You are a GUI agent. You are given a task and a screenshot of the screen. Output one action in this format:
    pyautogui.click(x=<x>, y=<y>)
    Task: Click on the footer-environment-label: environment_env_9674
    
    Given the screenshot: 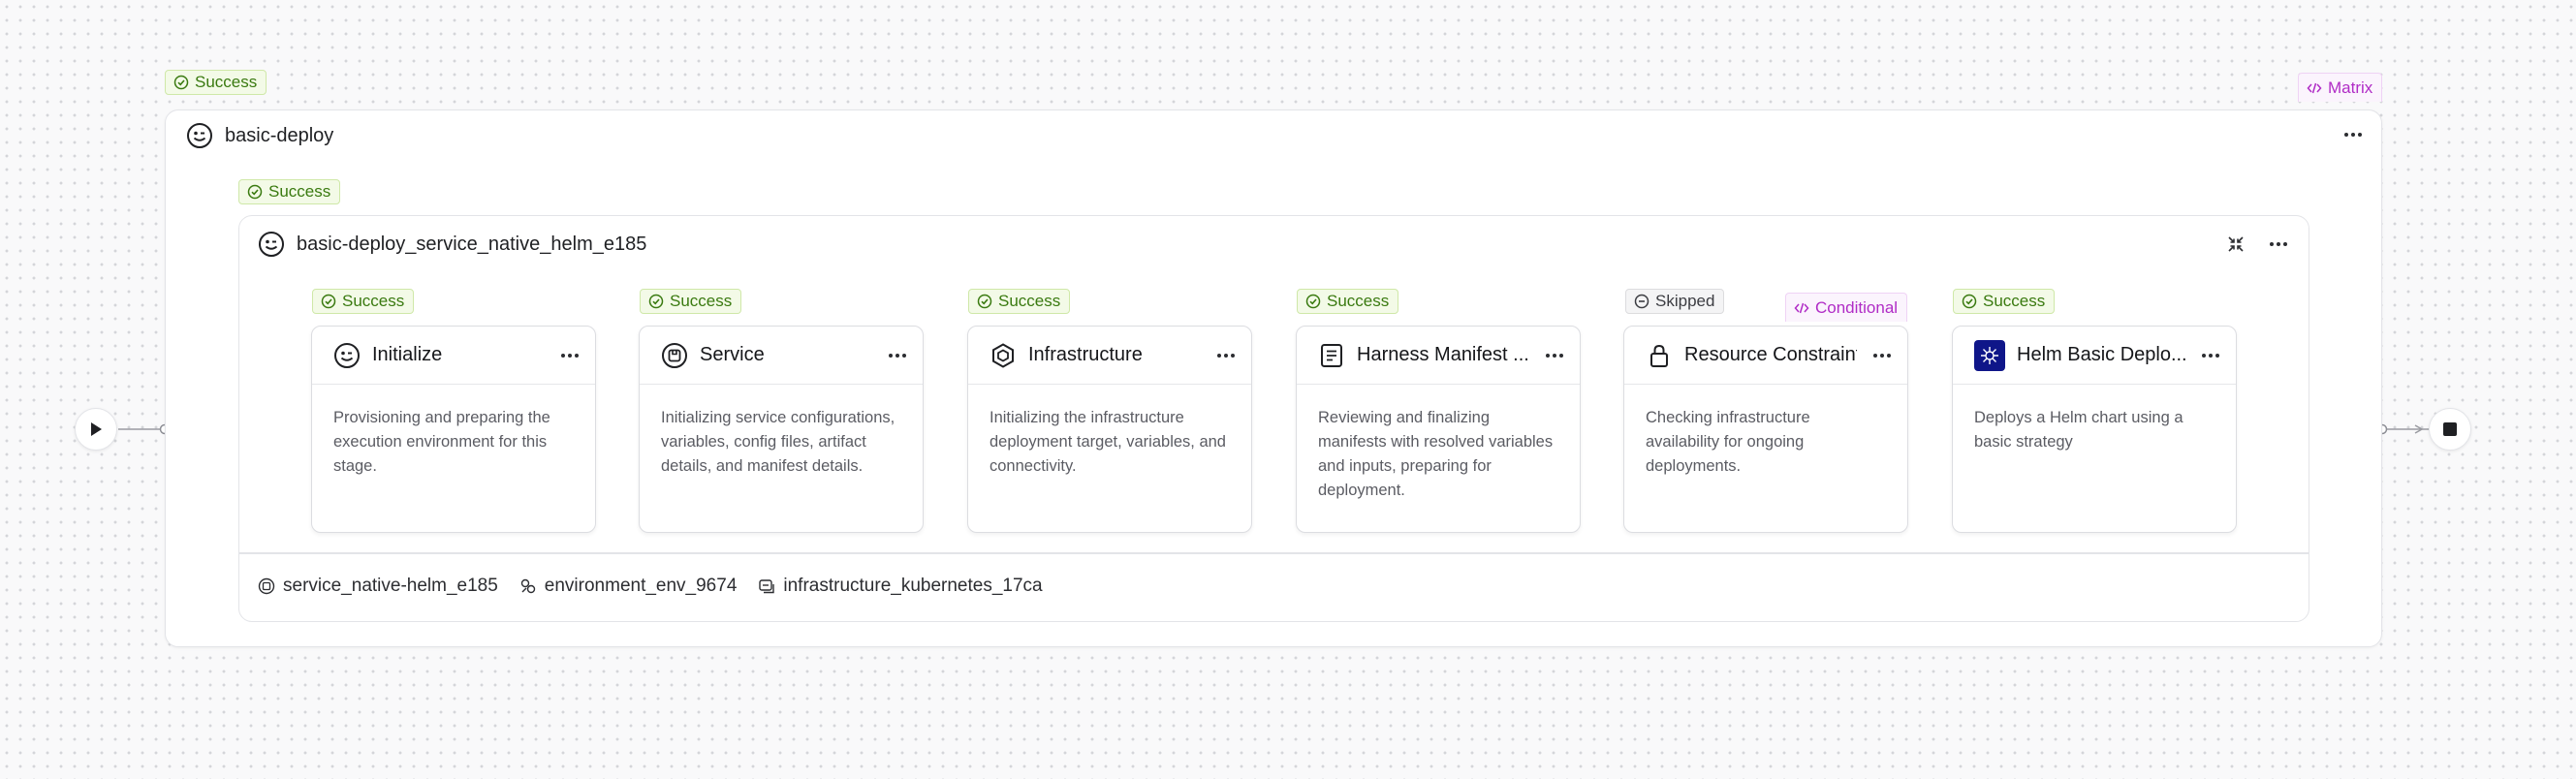 What is the action you would take?
    pyautogui.click(x=641, y=586)
    